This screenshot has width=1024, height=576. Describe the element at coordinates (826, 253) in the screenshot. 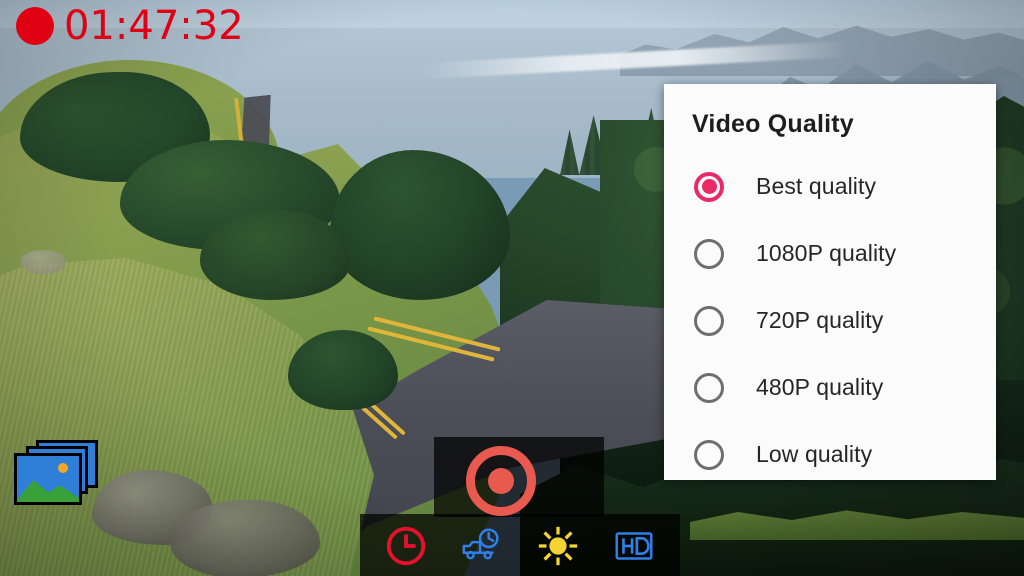

I see `option-label: 1080P quality` at that location.